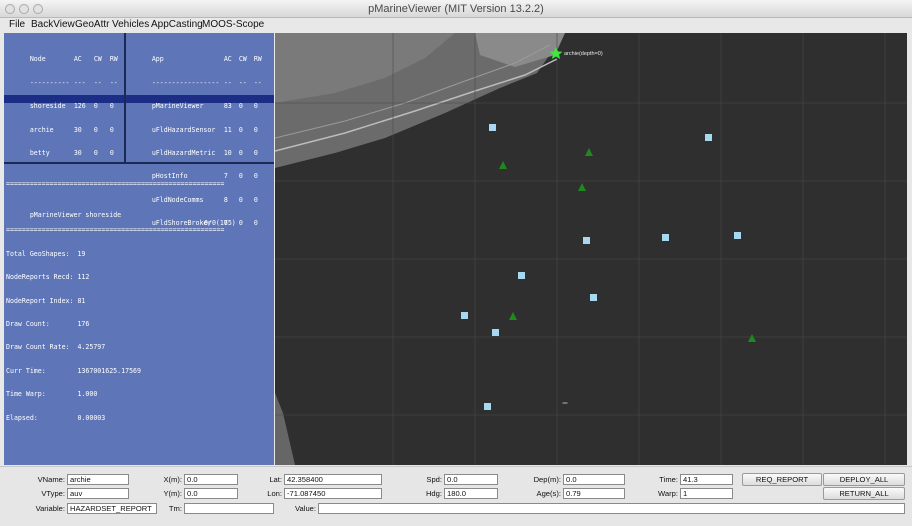 This screenshot has width=912, height=526. I want to click on node-row-betty: betty 30 0 0, so click(64, 149).